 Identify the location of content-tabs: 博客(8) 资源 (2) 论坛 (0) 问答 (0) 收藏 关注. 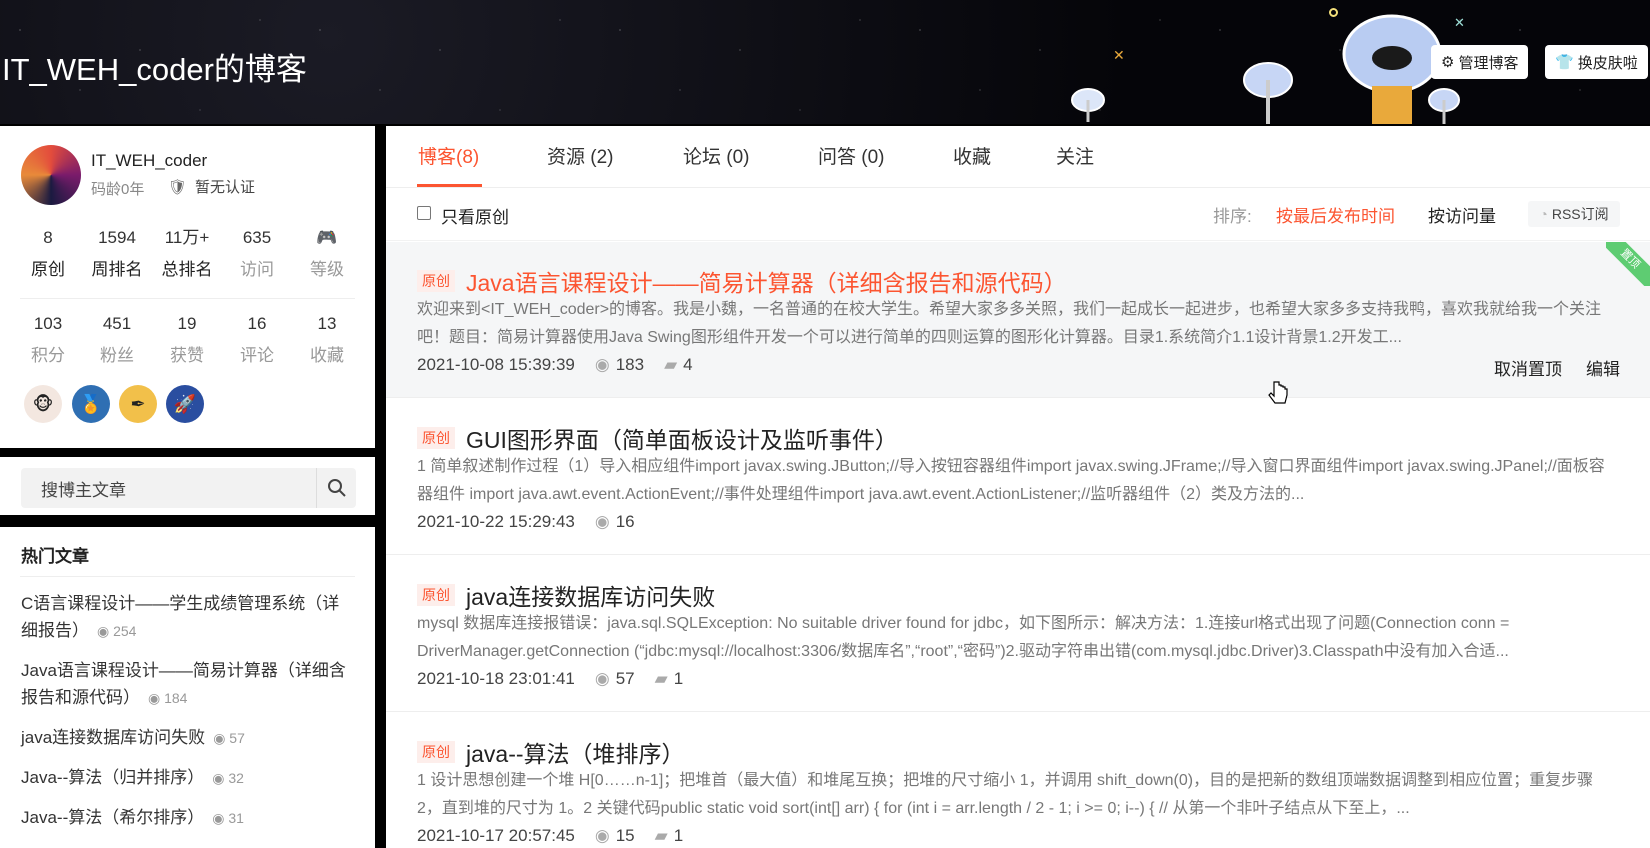
(1018, 157).